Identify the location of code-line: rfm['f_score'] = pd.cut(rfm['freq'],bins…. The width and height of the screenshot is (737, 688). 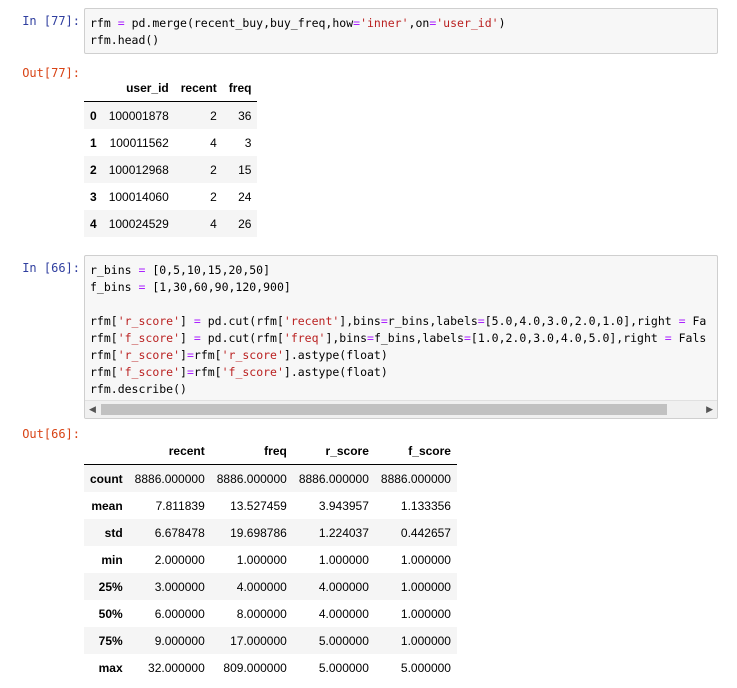
(398, 338).